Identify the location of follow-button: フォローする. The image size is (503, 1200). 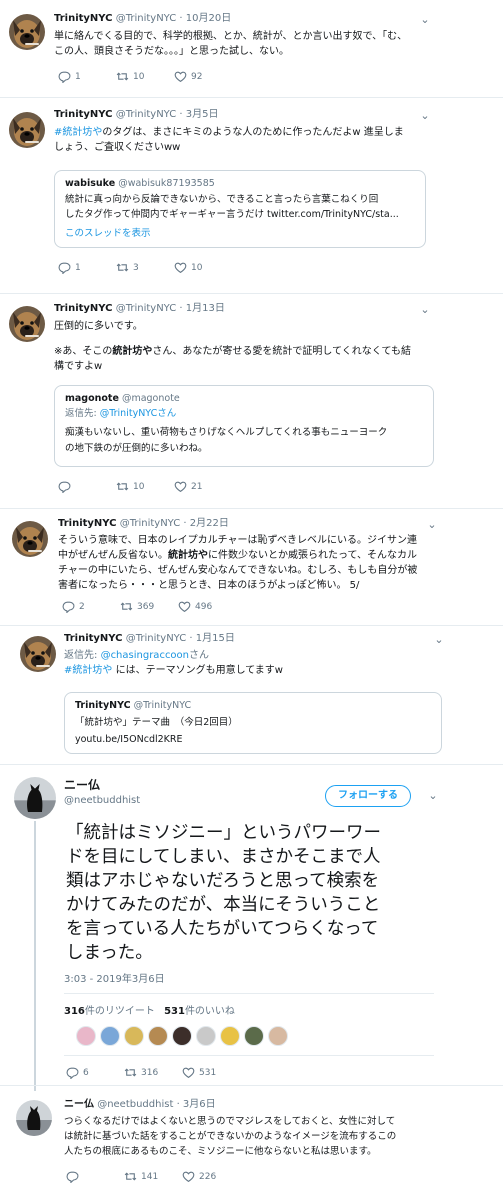
(368, 796).